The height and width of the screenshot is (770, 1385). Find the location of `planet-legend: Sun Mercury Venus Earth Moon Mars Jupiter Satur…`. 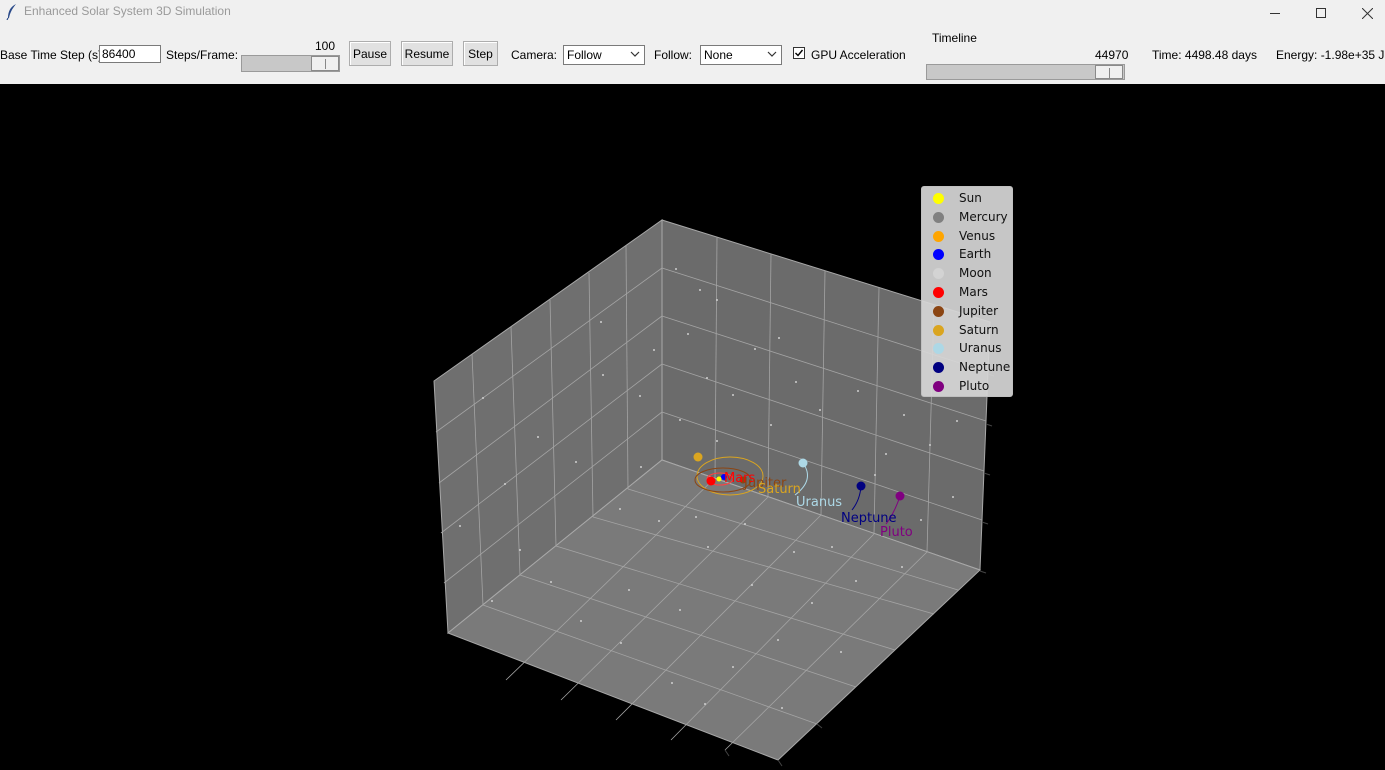

planet-legend: Sun Mercury Venus Earth Moon Mars Jupiter Satur… is located at coordinates (967, 291).